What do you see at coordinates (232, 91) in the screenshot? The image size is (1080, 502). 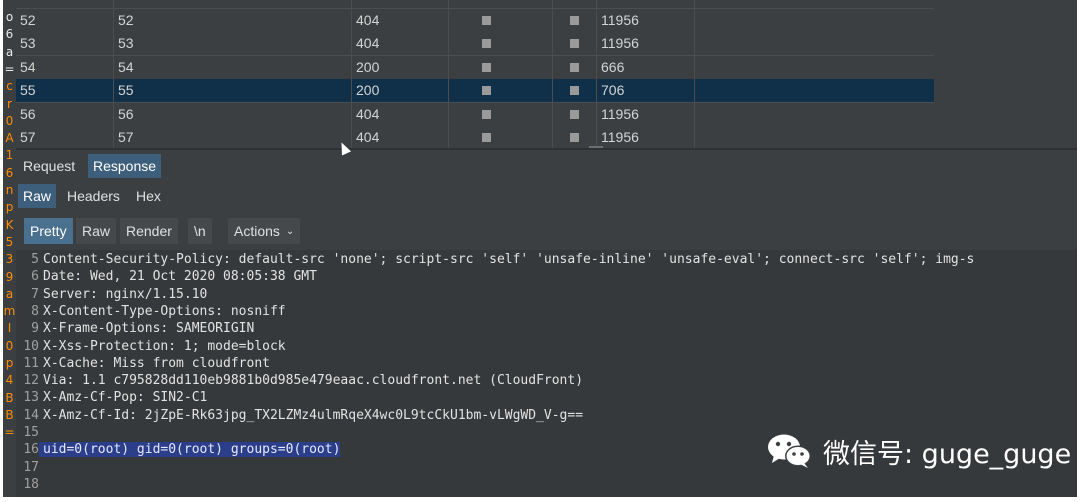 I see `cell-payload: 55` at bounding box center [232, 91].